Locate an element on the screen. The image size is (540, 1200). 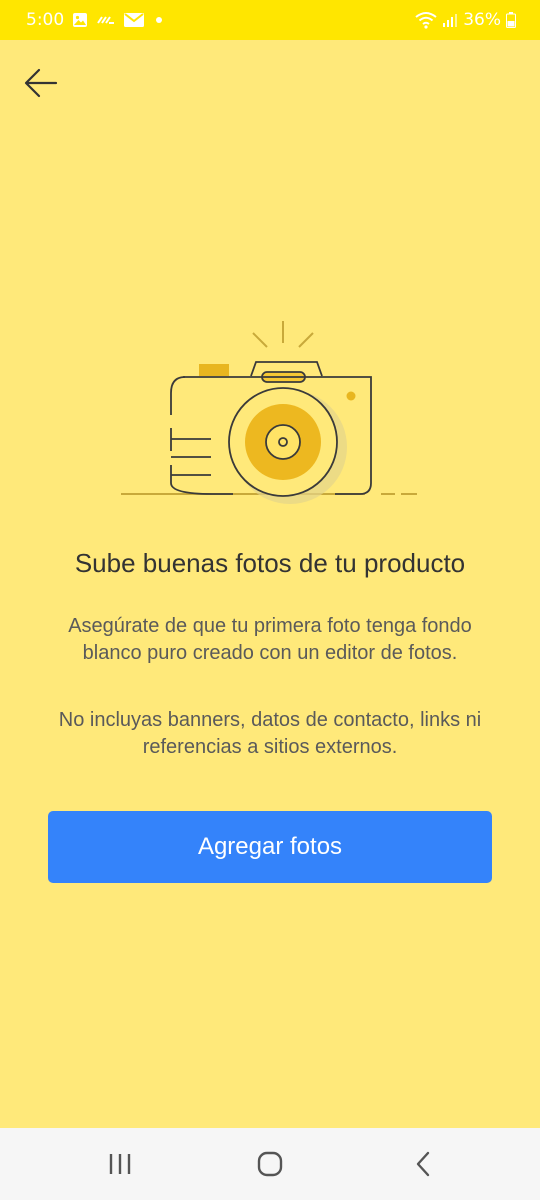
status-bar: 5:00 36% is located at coordinates (270, 20).